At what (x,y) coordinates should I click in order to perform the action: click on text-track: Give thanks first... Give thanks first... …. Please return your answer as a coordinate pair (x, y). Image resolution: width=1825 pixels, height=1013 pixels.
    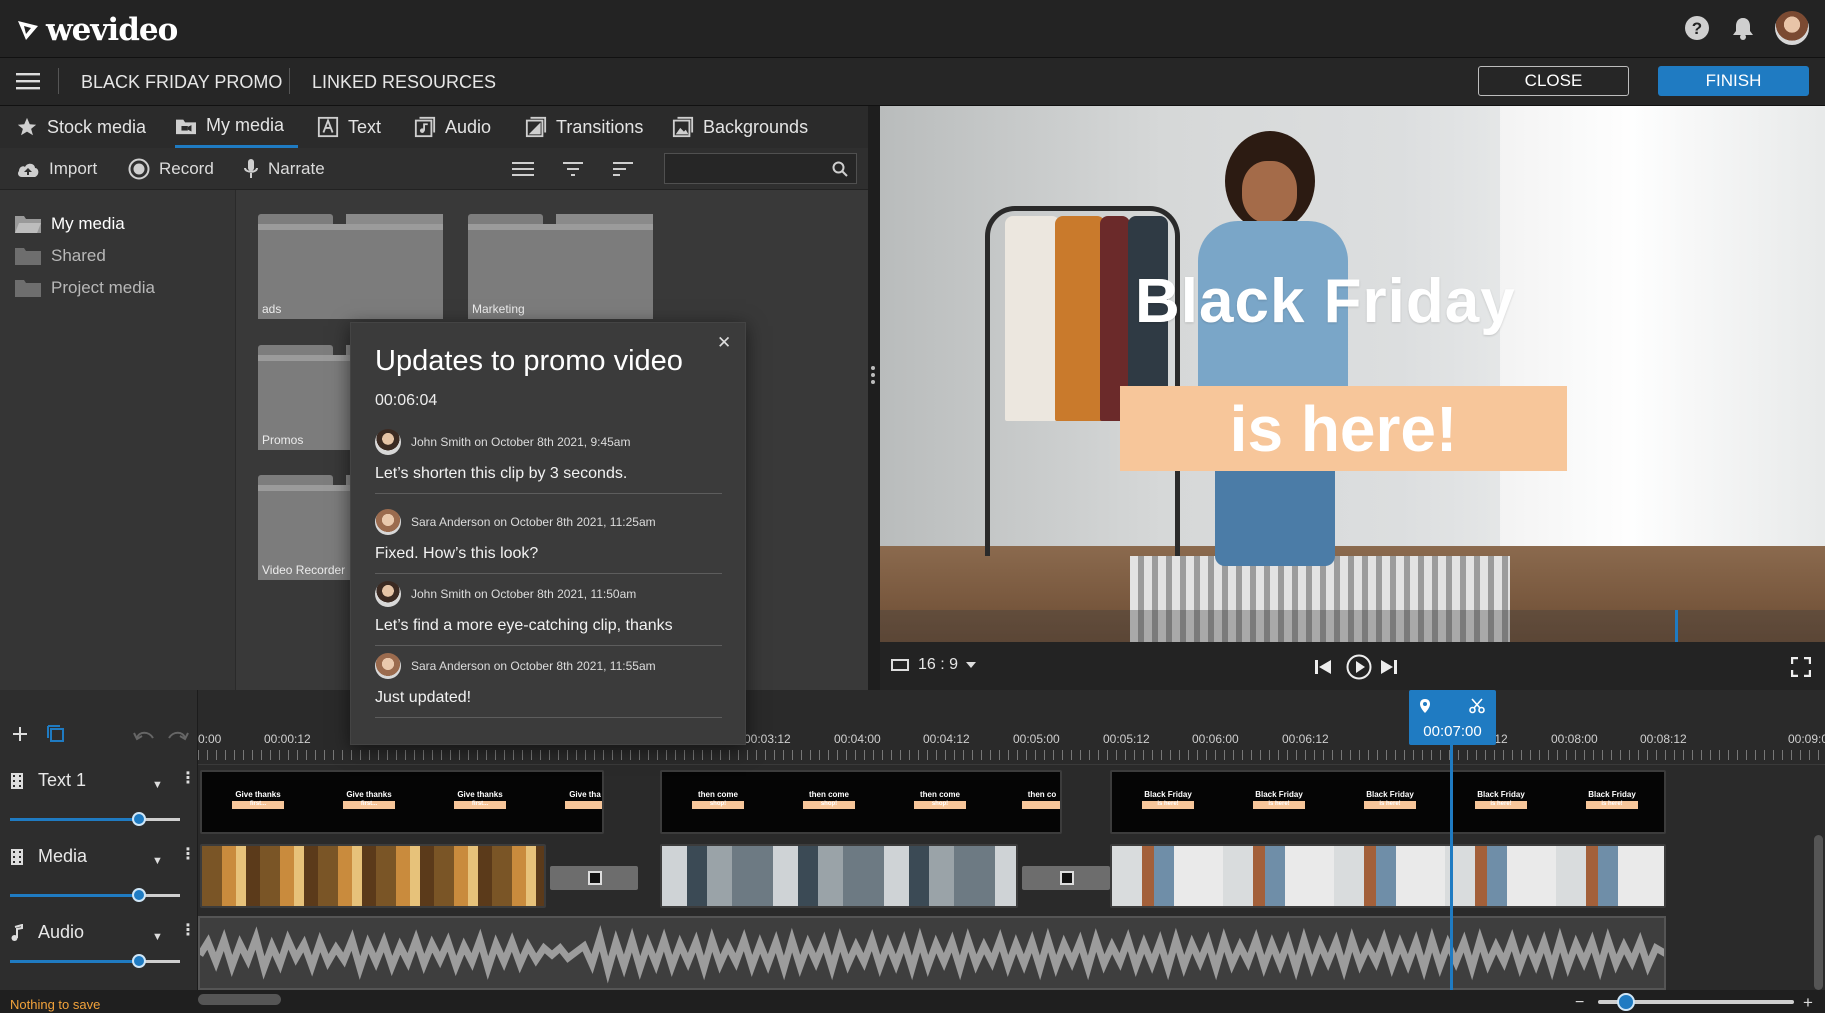
    Looking at the image, I should click on (933, 802).